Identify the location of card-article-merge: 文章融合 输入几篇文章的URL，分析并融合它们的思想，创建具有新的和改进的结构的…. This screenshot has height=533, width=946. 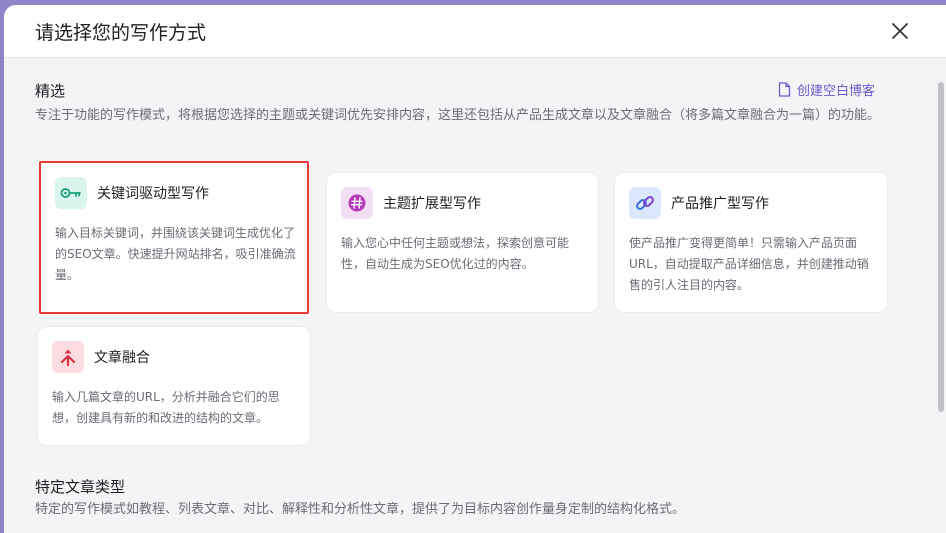
(174, 386).